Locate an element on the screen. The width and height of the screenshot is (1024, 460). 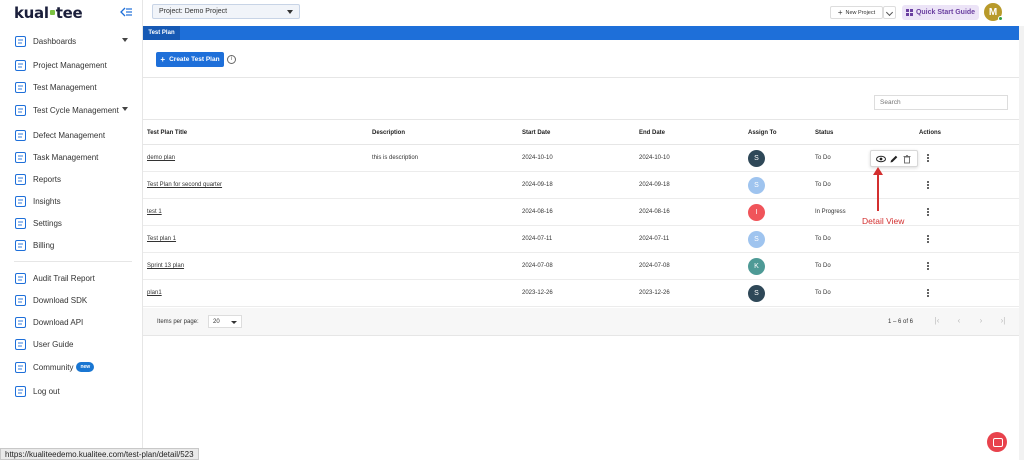
sidebar-item-dashboards: Dashboards is located at coordinates (75, 41).